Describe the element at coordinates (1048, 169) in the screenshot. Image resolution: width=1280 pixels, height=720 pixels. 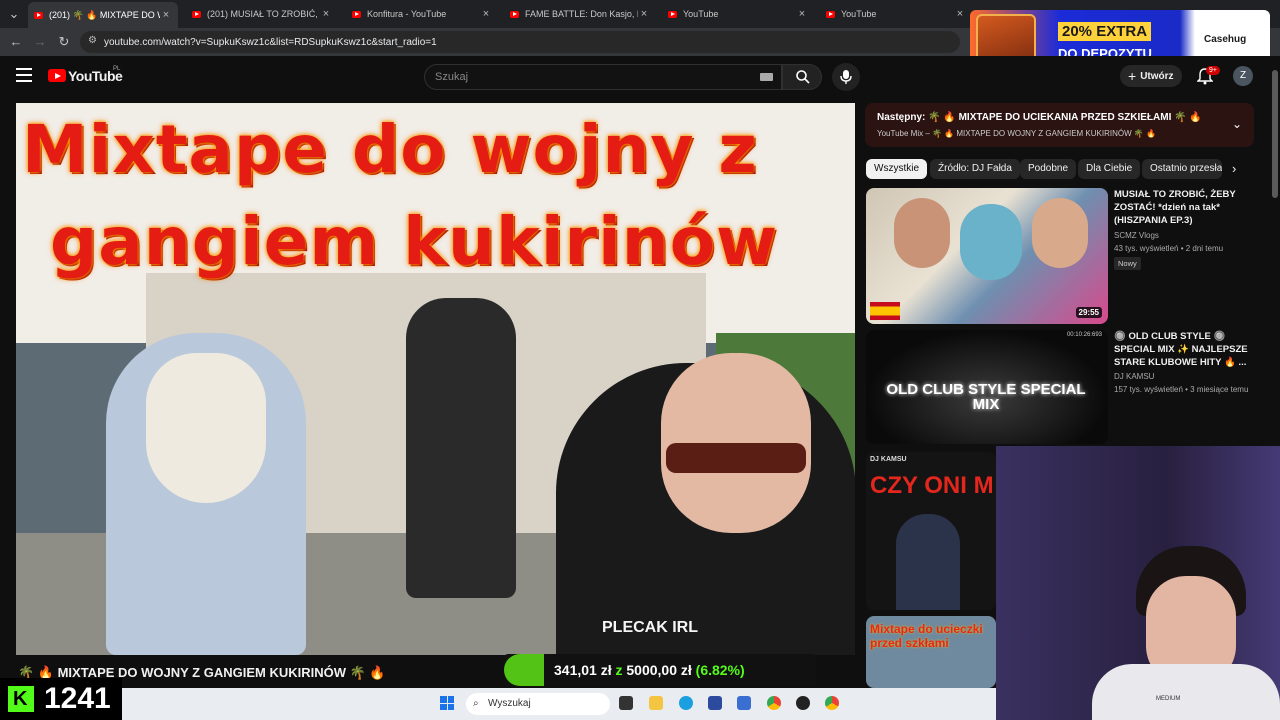
I see `chip-similar: Podobne` at that location.